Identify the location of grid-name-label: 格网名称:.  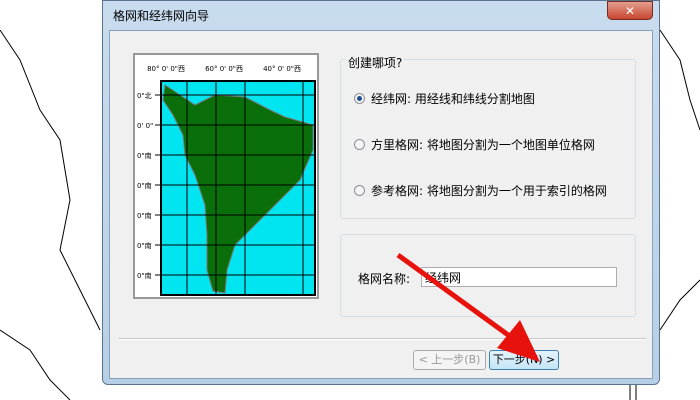
(384, 279).